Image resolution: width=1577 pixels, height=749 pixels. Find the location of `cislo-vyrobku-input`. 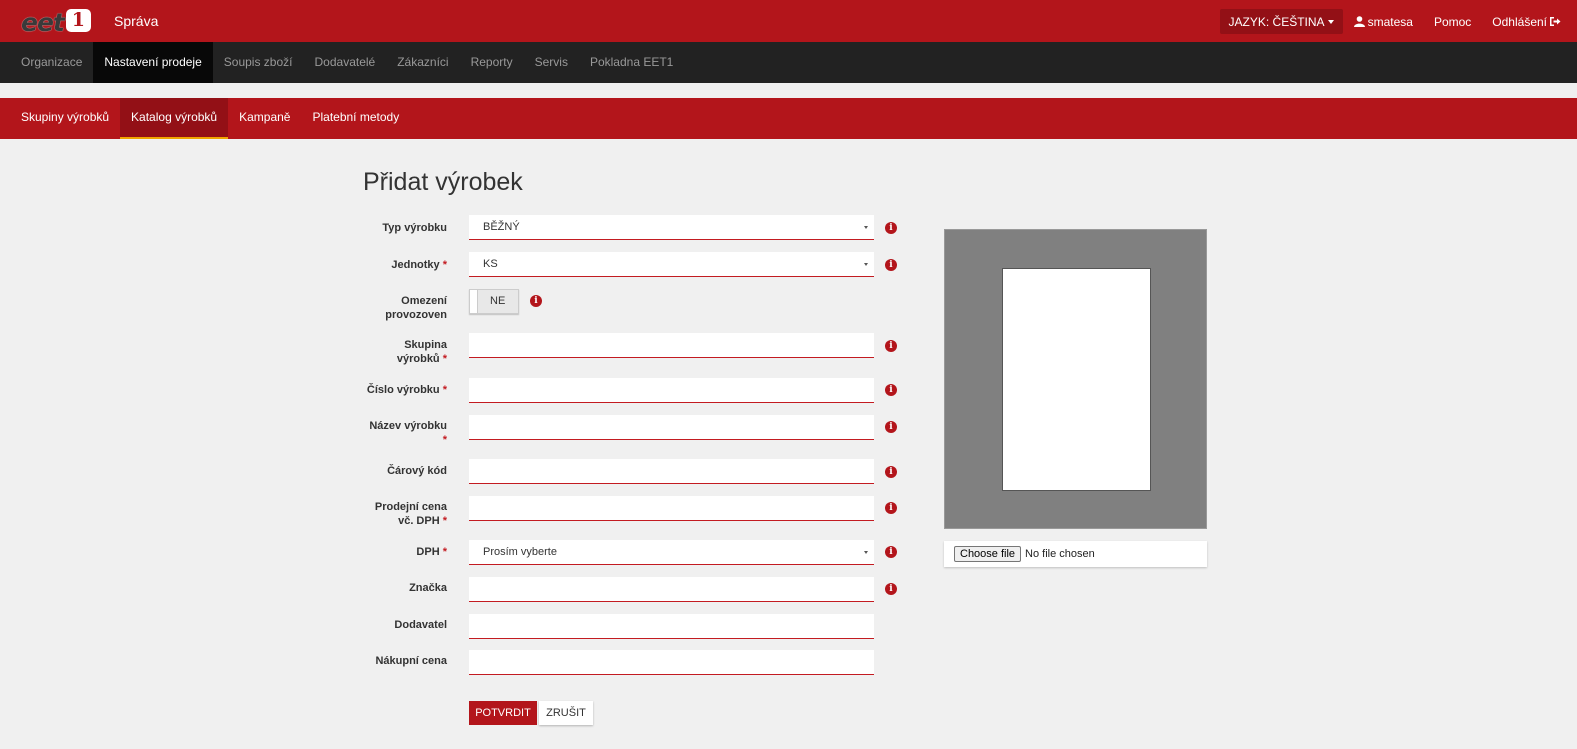

cislo-vyrobku-input is located at coordinates (671, 390).